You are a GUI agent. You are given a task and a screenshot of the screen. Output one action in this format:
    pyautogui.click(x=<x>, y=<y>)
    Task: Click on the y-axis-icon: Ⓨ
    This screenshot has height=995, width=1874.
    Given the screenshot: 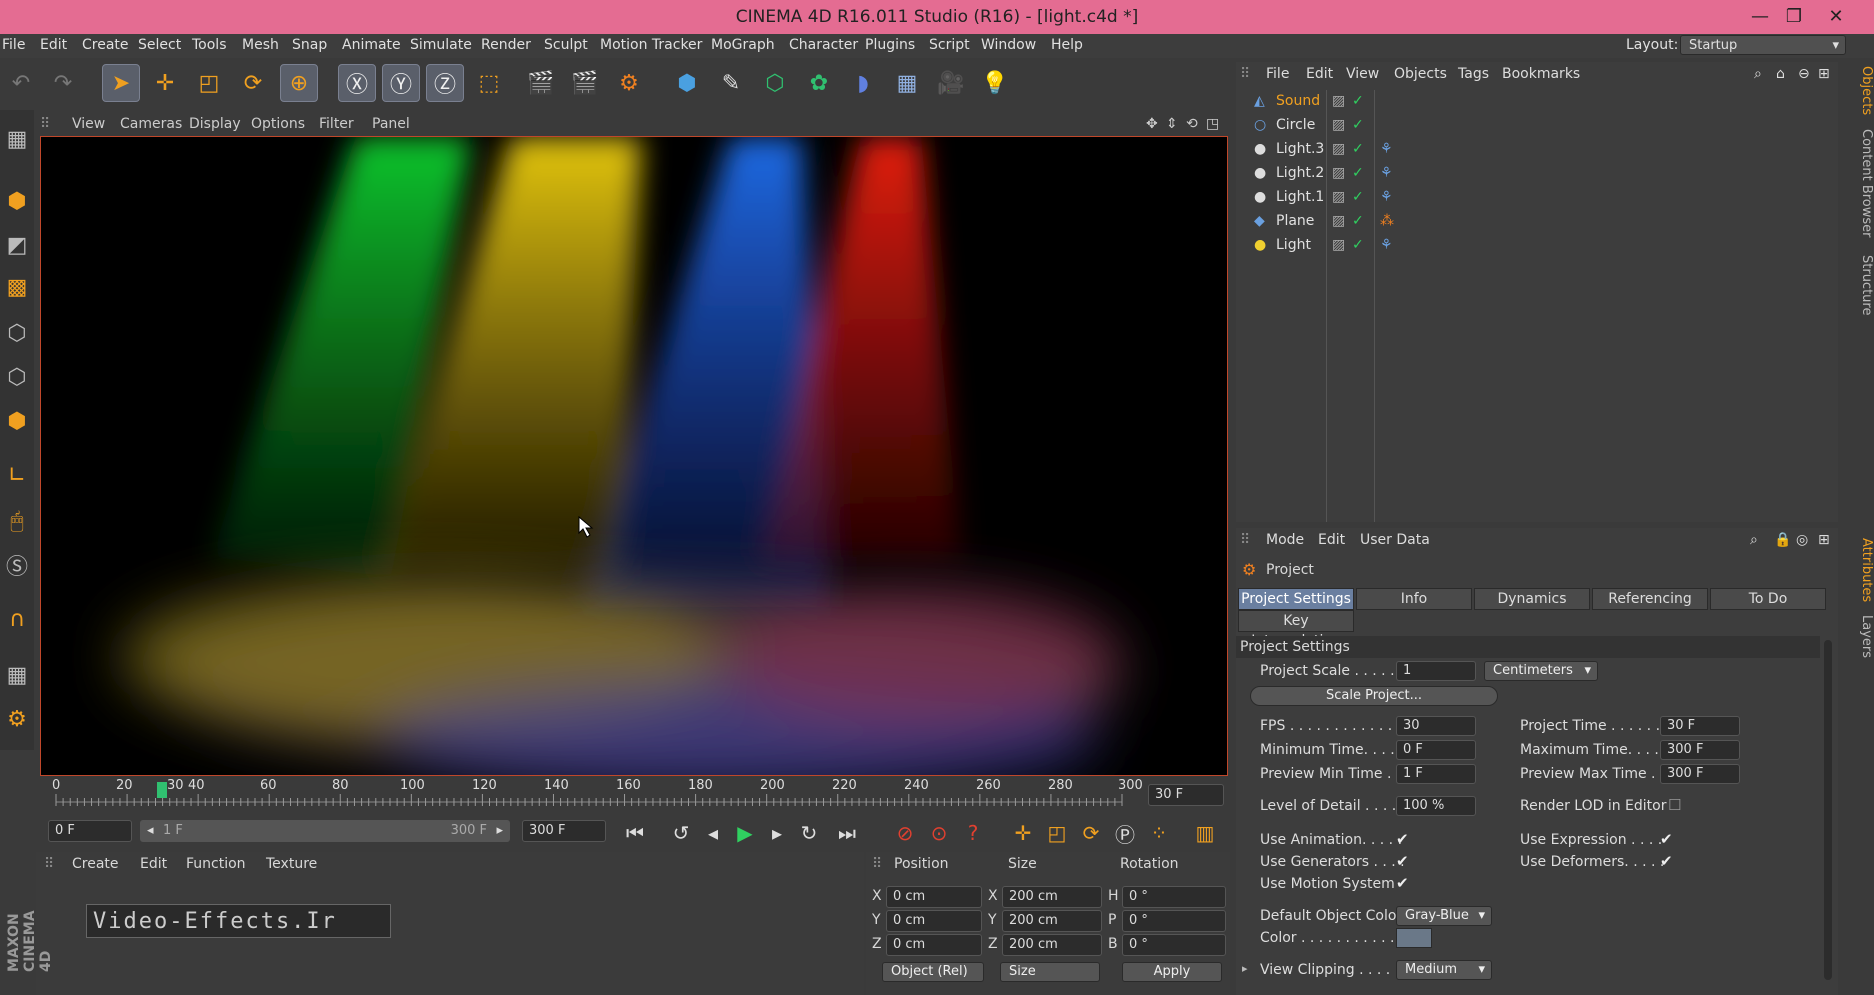 What is the action you would take?
    pyautogui.click(x=401, y=83)
    